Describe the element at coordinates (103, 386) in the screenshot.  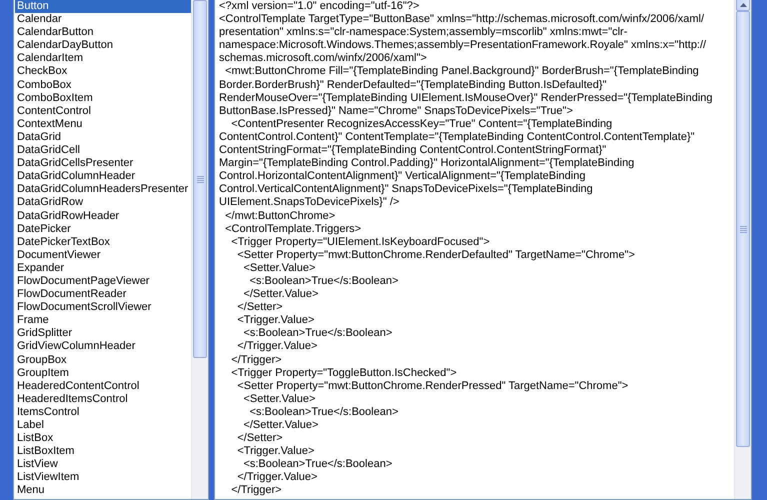
I see `list-item: HeaderedContentControl` at that location.